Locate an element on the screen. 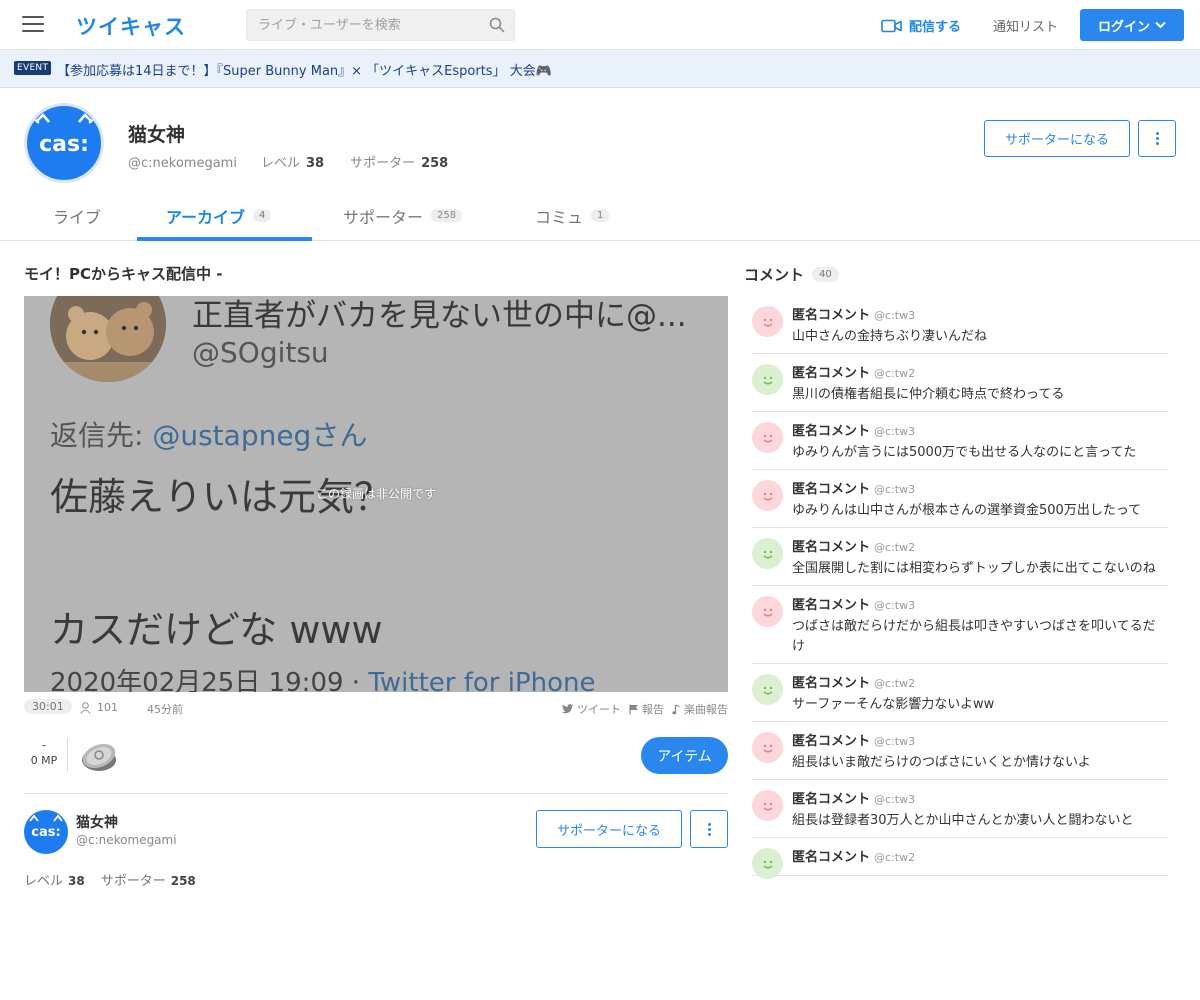 The height and width of the screenshot is (1000, 1200). tweet-label: ツイート is located at coordinates (599, 709).